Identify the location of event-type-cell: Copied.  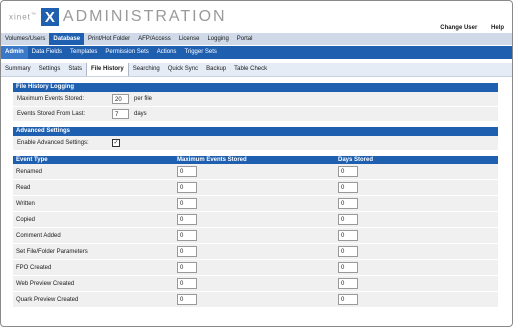
(93, 219).